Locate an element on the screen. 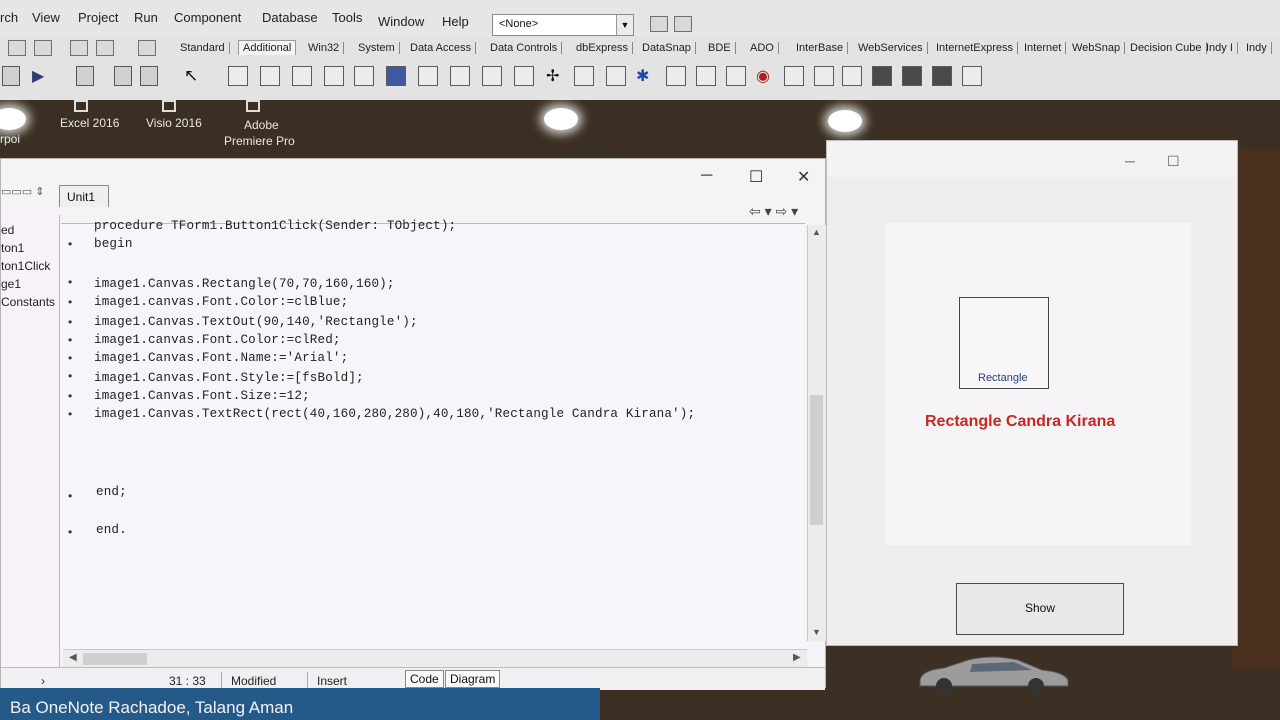 This screenshot has height=720, width=1280. scroll-thumb is located at coordinates (816, 460).